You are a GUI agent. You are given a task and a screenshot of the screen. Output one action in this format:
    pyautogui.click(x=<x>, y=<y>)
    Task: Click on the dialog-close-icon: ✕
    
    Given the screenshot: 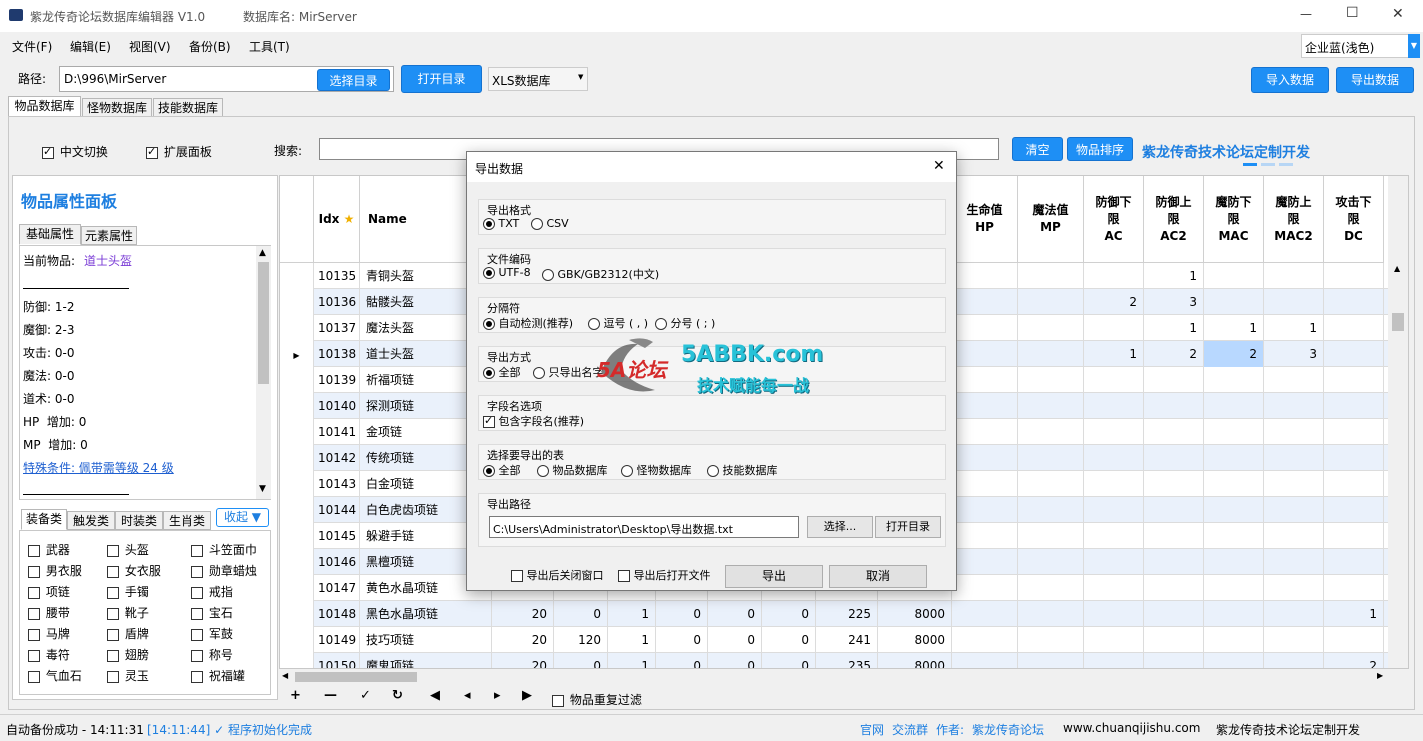 What is the action you would take?
    pyautogui.click(x=939, y=166)
    